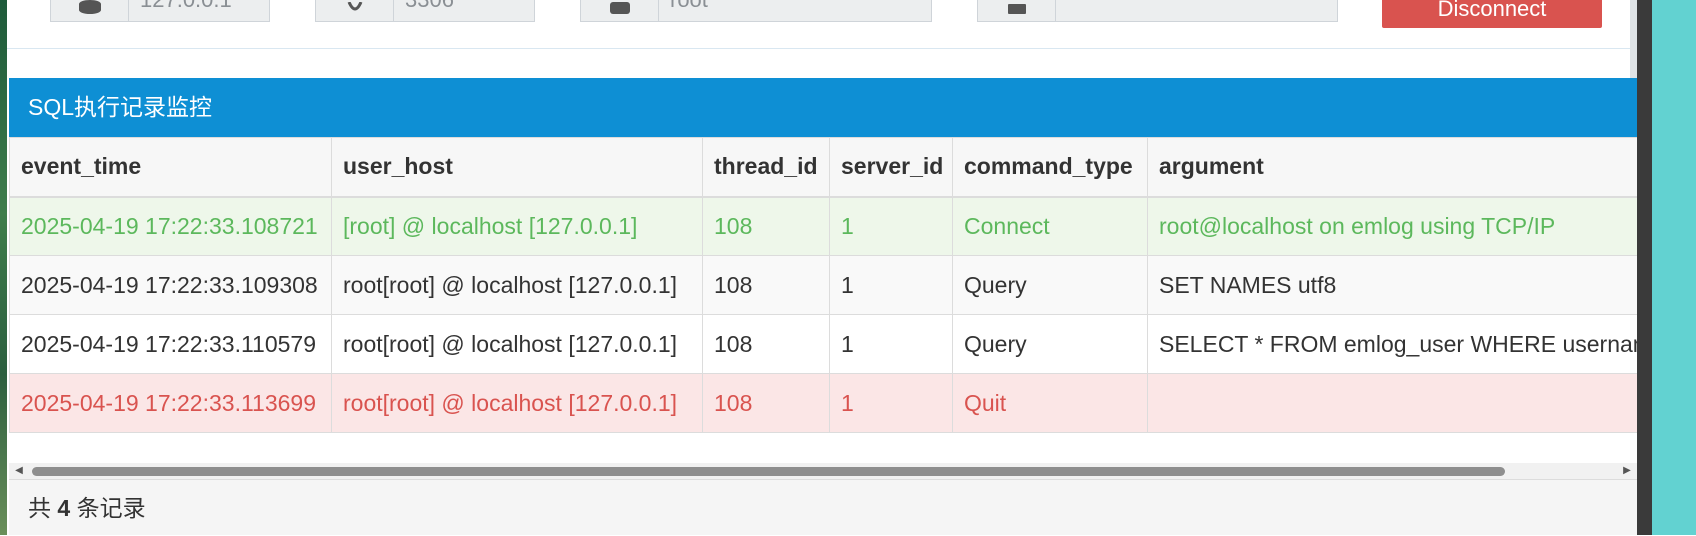 This screenshot has height=536, width=1696. What do you see at coordinates (1644, 267) in the screenshot?
I see `window-frame-edge` at bounding box center [1644, 267].